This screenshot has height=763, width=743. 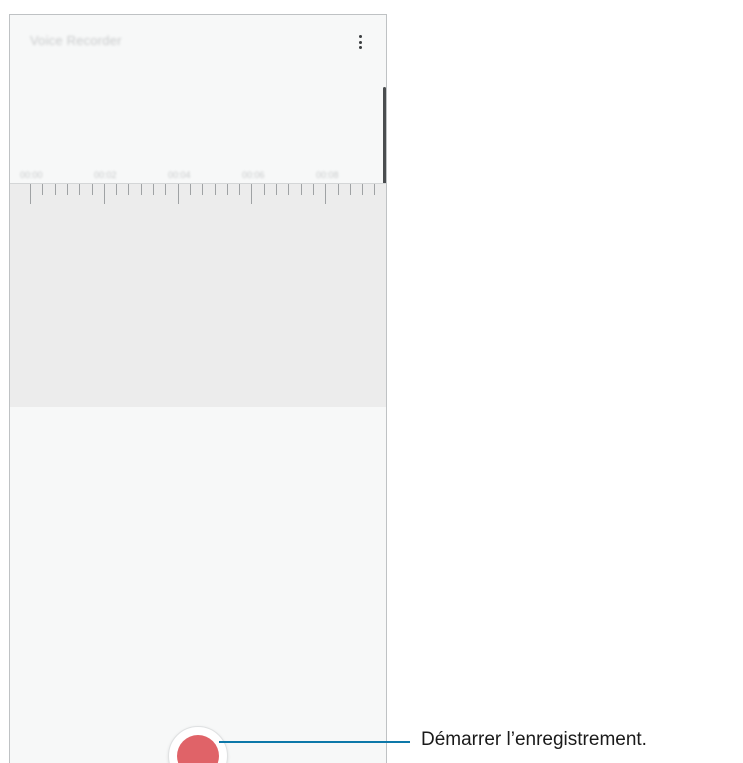 I want to click on timeline-label: 00:02, so click(x=105, y=175).